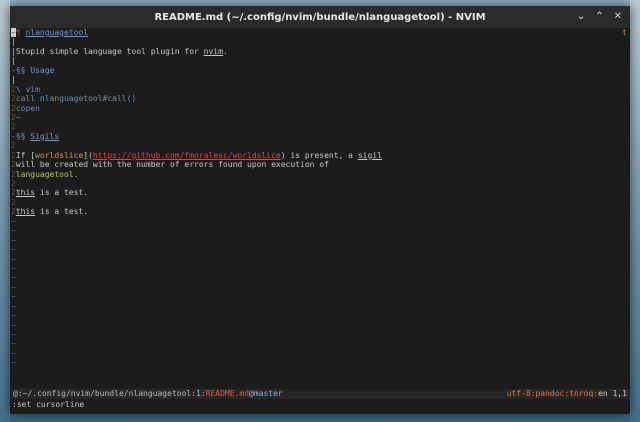 The width and height of the screenshot is (640, 422). What do you see at coordinates (5, 211) in the screenshot?
I see `desktop-left-edge` at bounding box center [5, 211].